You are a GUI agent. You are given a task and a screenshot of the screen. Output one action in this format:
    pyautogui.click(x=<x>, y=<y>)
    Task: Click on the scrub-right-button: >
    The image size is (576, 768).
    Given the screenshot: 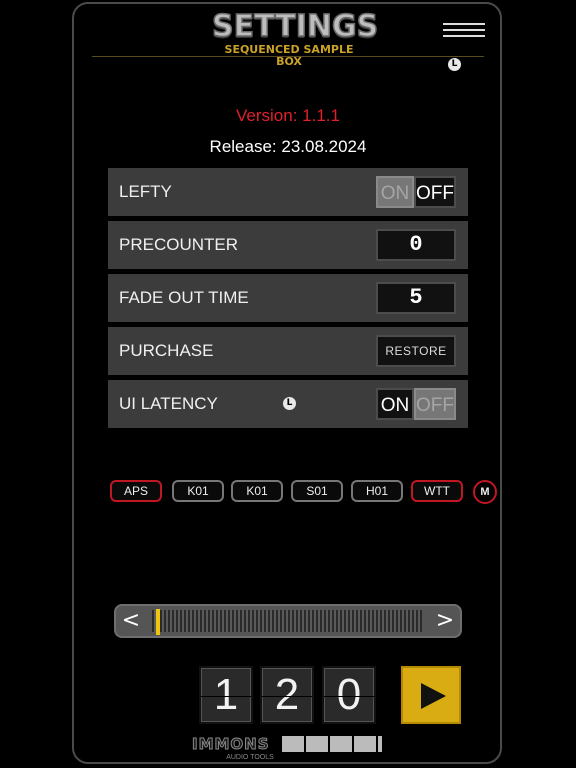 What is the action you would take?
    pyautogui.click(x=445, y=621)
    